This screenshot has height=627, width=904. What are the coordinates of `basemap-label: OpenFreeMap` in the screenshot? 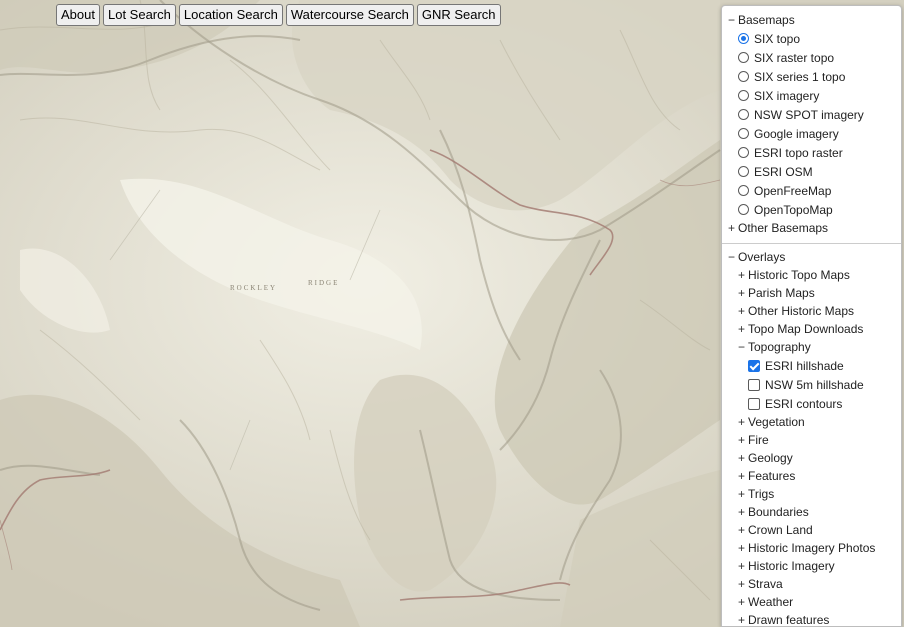 It's located at (793, 190).